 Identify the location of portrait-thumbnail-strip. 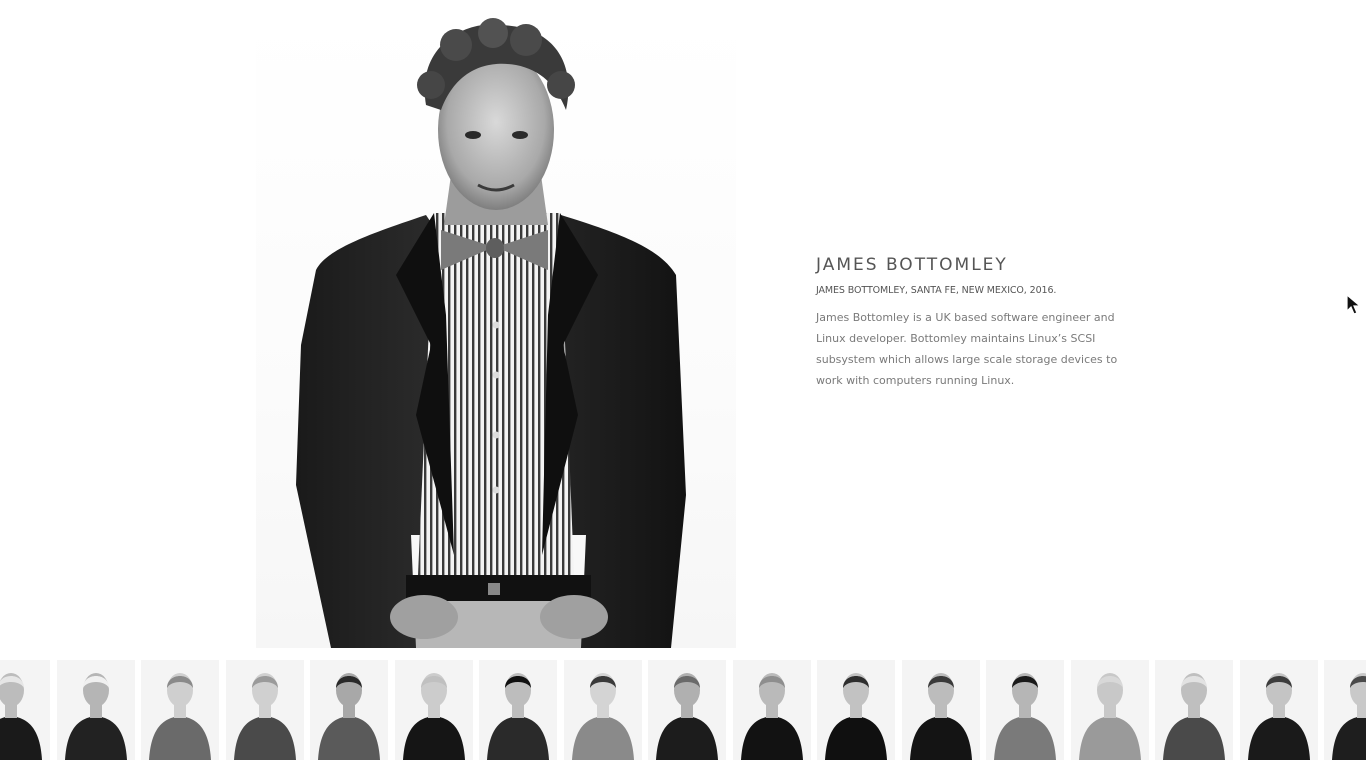
(683, 714).